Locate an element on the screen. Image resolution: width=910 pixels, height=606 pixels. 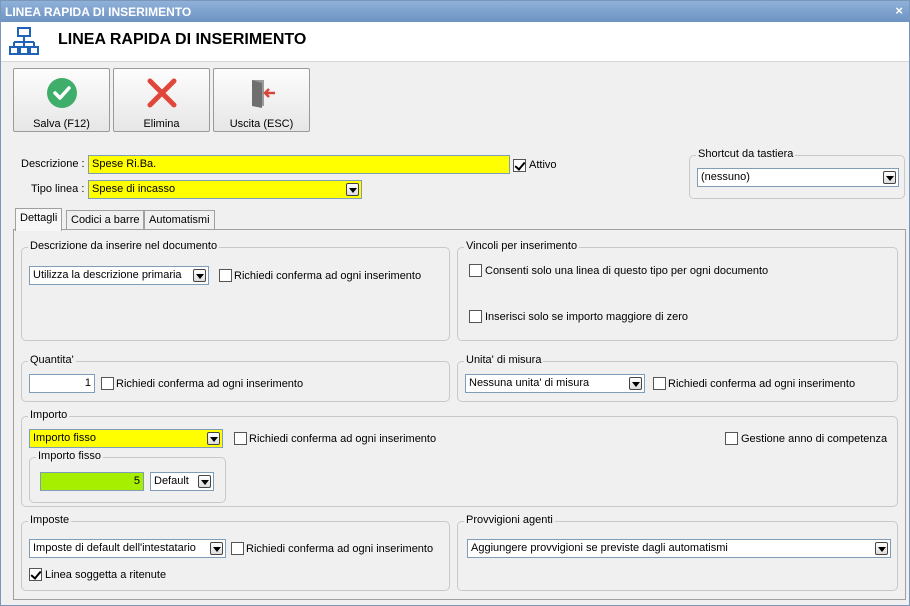
amount-type-select: Importo fisso is located at coordinates (126, 438).